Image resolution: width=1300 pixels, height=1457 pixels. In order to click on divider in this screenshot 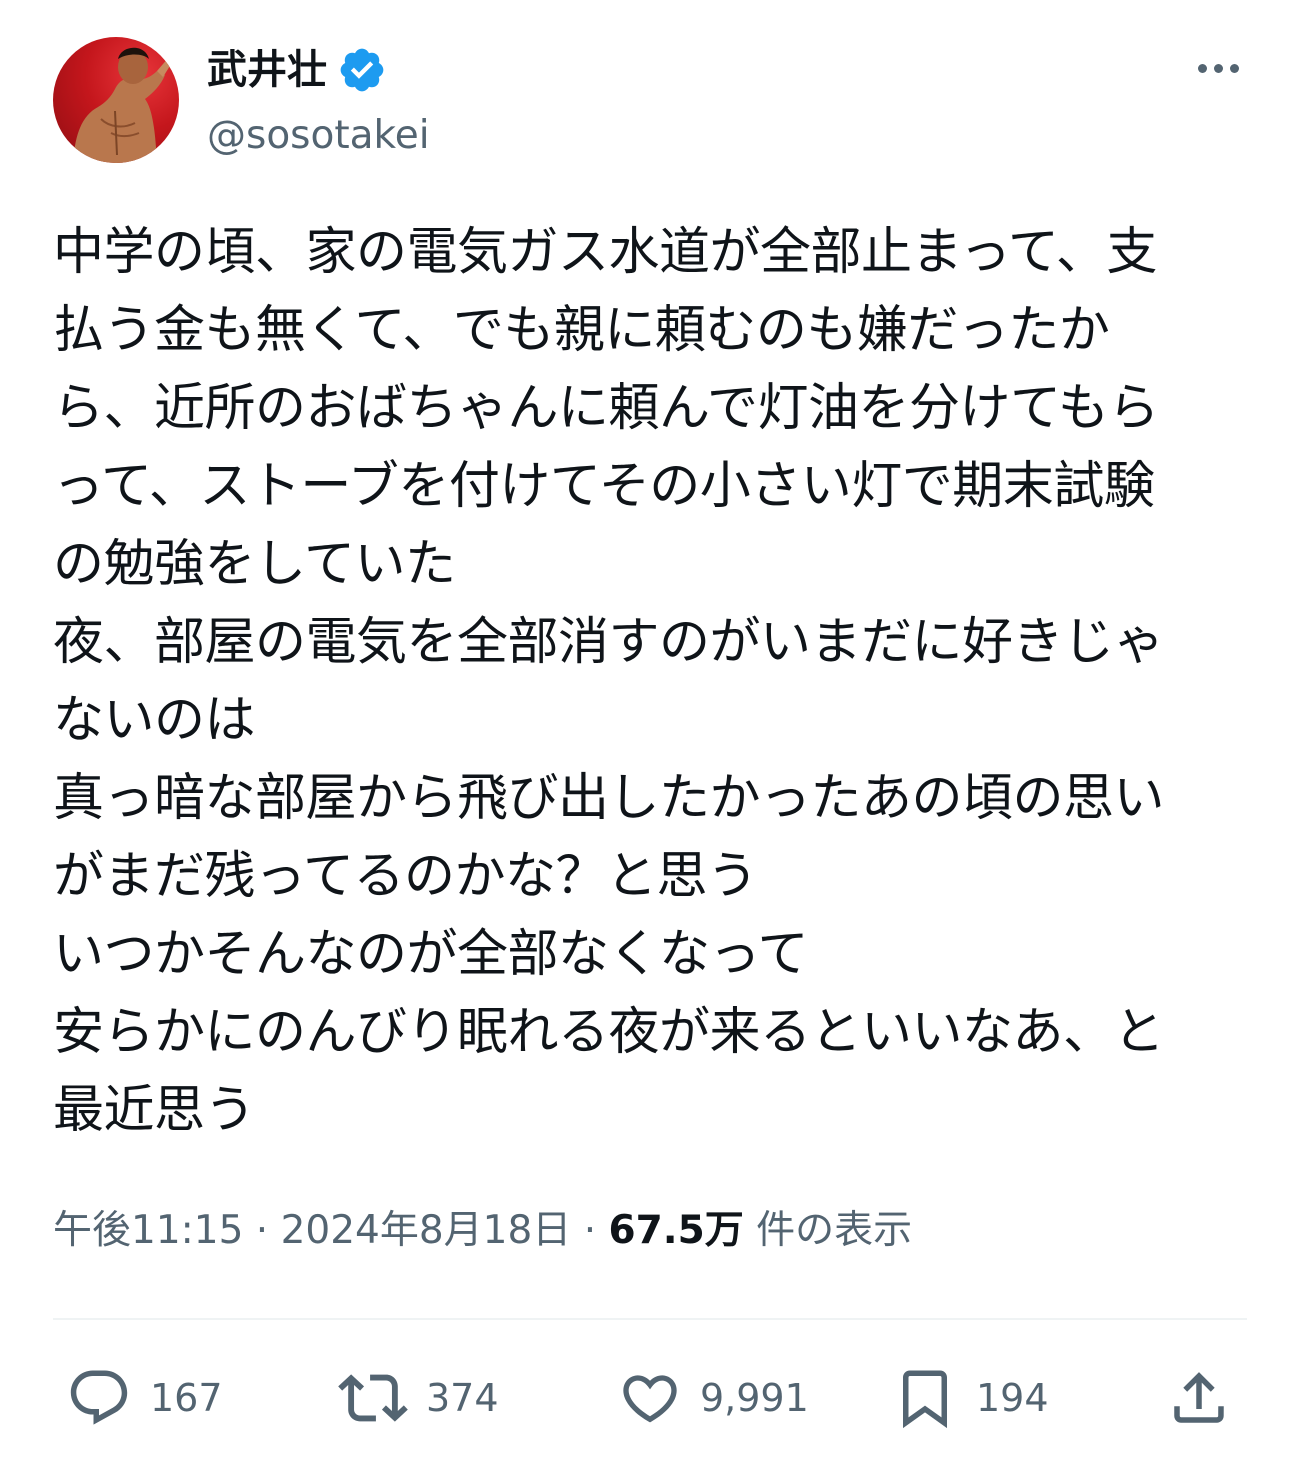, I will do `click(650, 1319)`.